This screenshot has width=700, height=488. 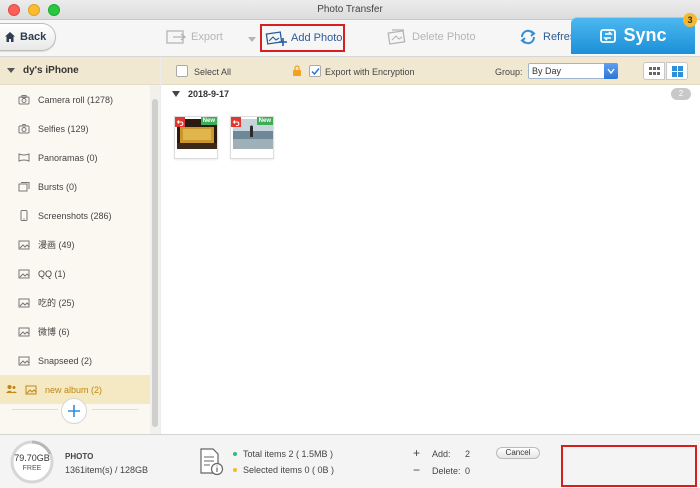 What do you see at coordinates (24, 215) in the screenshot?
I see `phone-icon` at bounding box center [24, 215].